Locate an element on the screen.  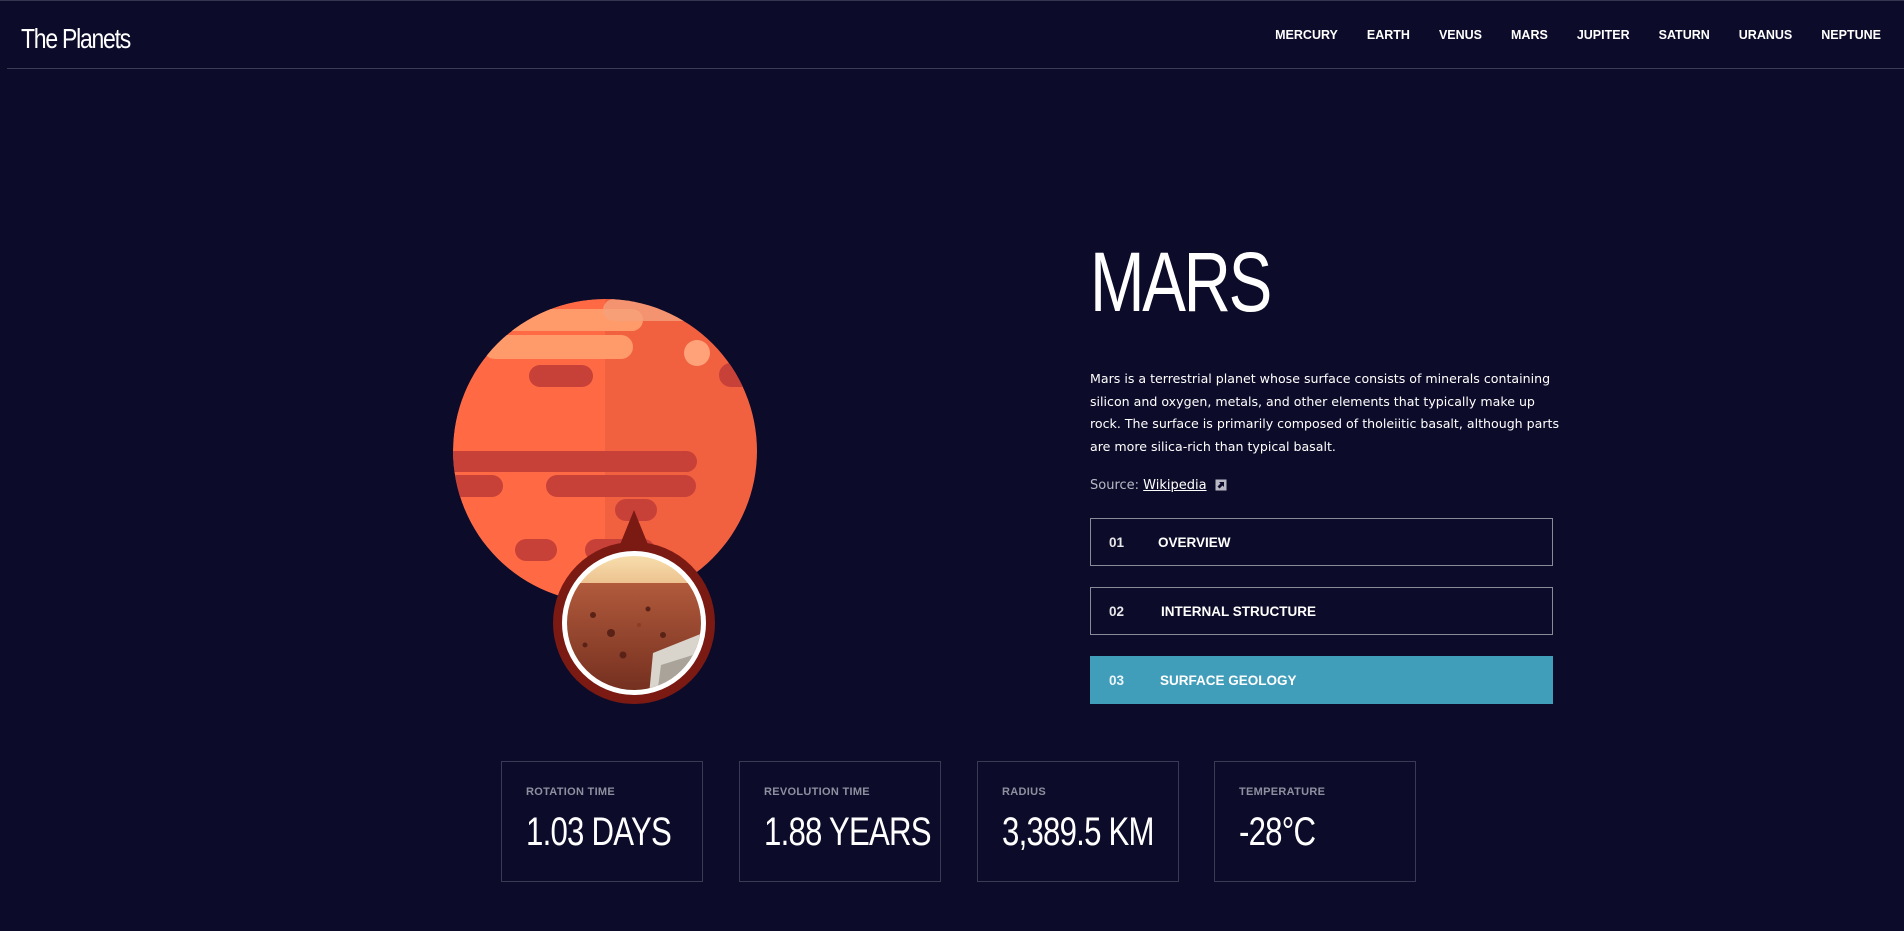
stat-value: 1.88 YEARS is located at coordinates (848, 832).